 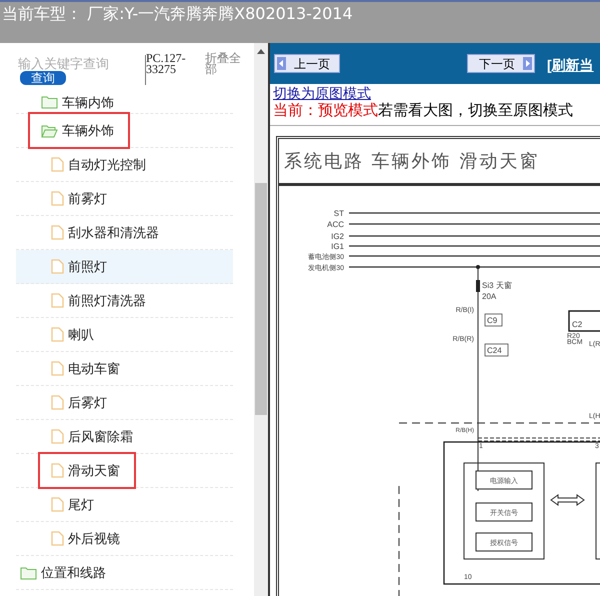 I want to click on tree-item: 外后视镜, so click(x=124, y=539).